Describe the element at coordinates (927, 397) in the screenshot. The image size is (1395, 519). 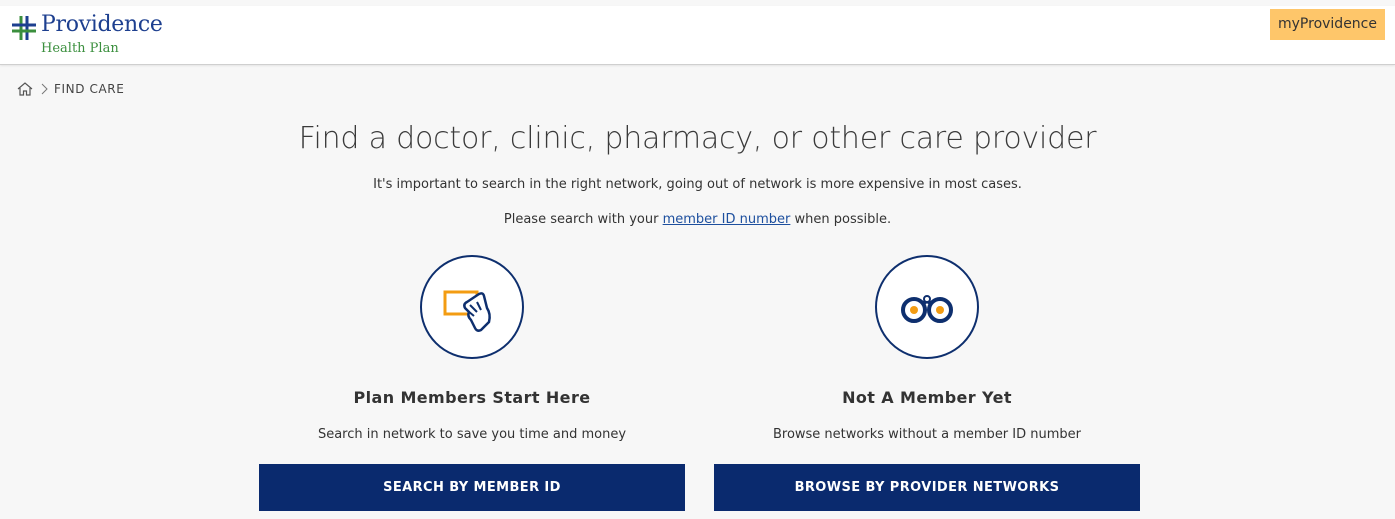
I see `card-title: Not A Member Yet` at that location.